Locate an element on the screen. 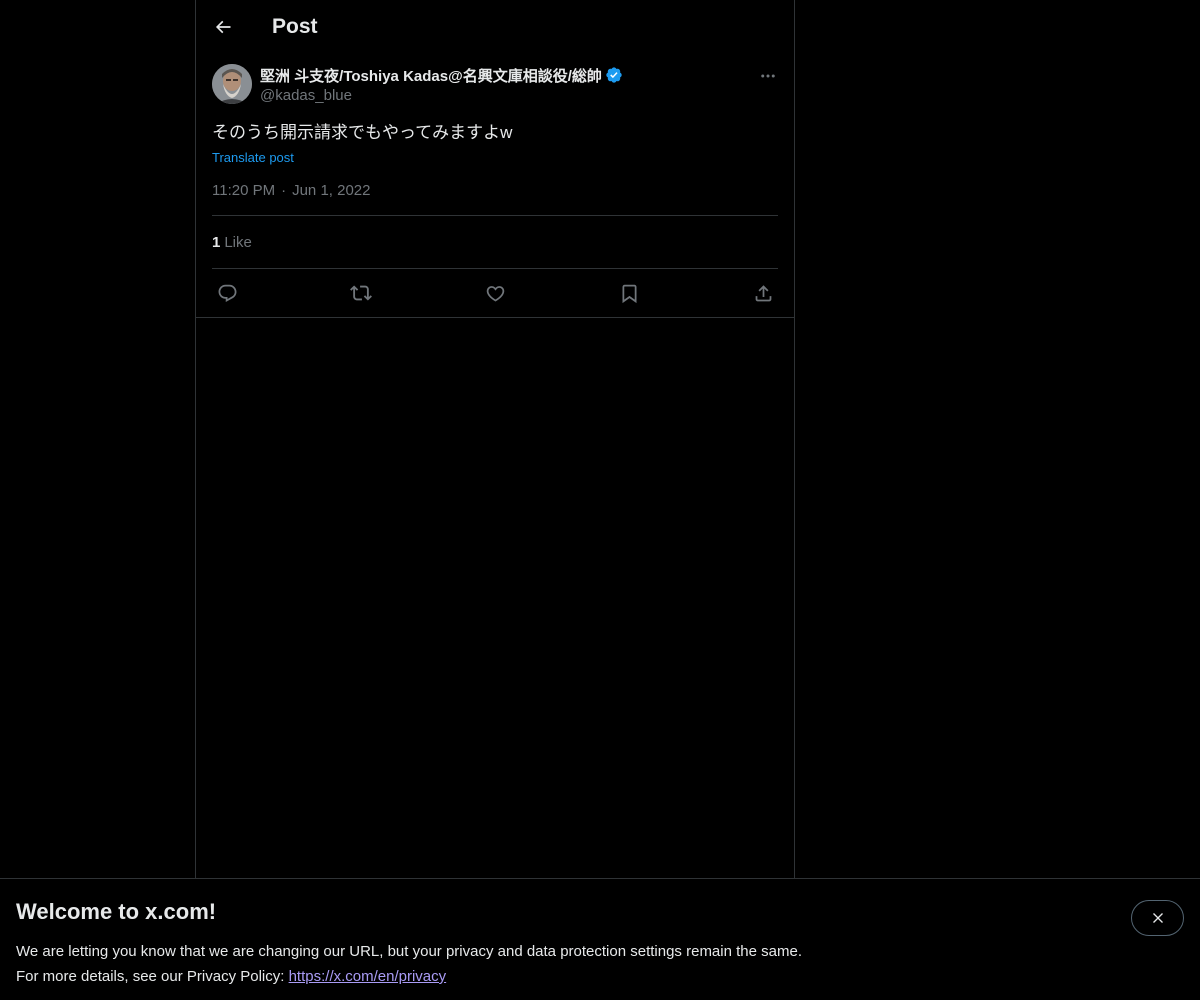  heart-icon is located at coordinates (495, 293).